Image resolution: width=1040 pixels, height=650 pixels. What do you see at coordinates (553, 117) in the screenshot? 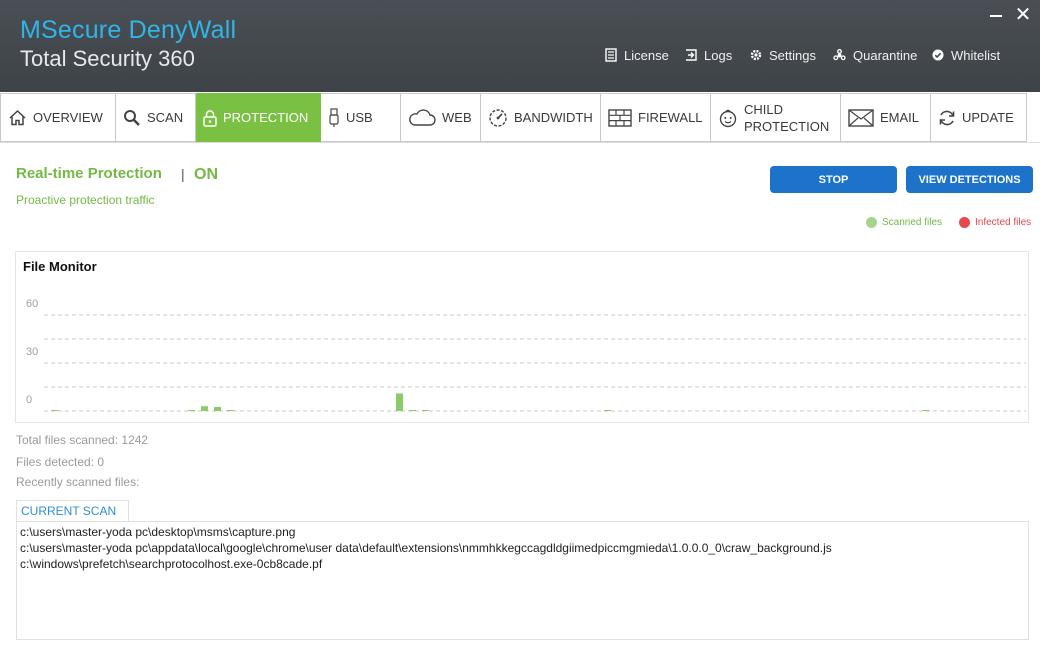
I see `tab-bandwidth-label: BANDWIDTH` at bounding box center [553, 117].